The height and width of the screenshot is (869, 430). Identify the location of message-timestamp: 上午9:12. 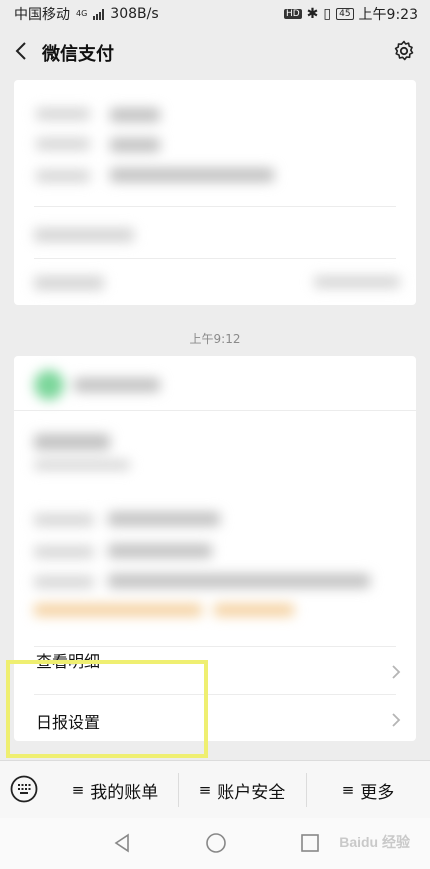
(215, 339).